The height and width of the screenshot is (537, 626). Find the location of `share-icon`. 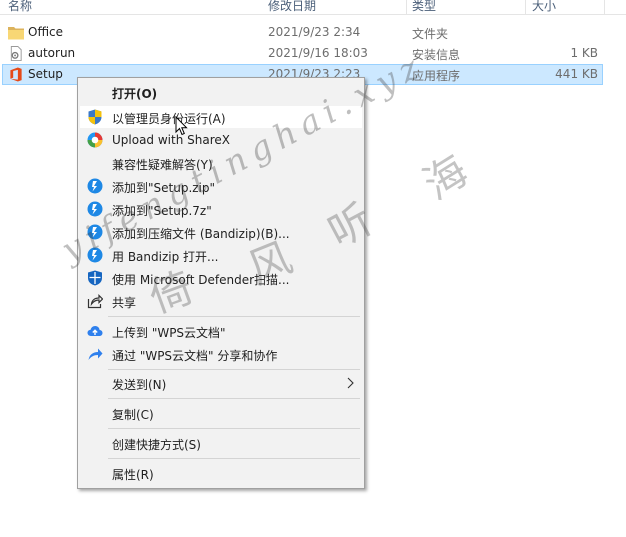

share-icon is located at coordinates (95, 301).